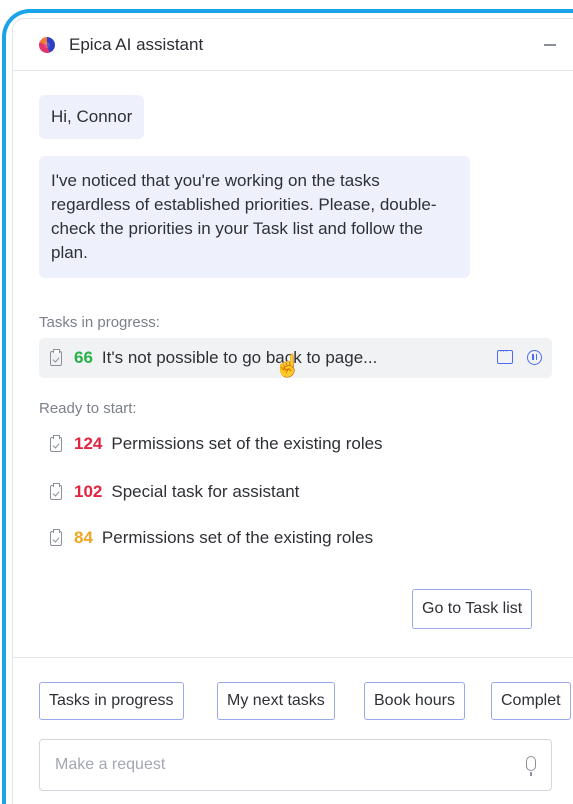 This screenshot has width=573, height=804. Describe the element at coordinates (550, 45) in the screenshot. I see `minimize-icon` at that location.